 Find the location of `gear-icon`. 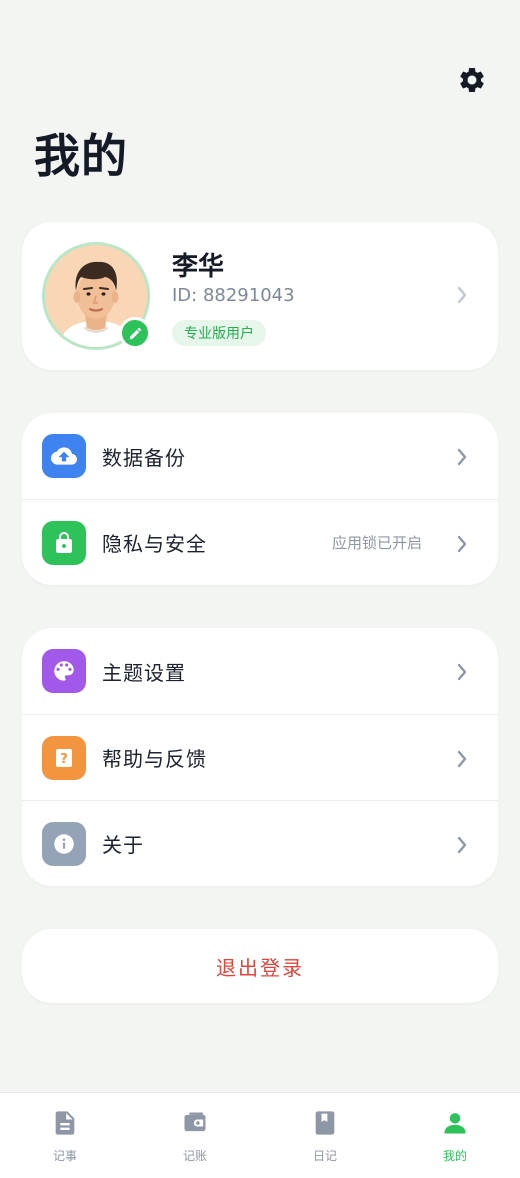

gear-icon is located at coordinates (472, 80).